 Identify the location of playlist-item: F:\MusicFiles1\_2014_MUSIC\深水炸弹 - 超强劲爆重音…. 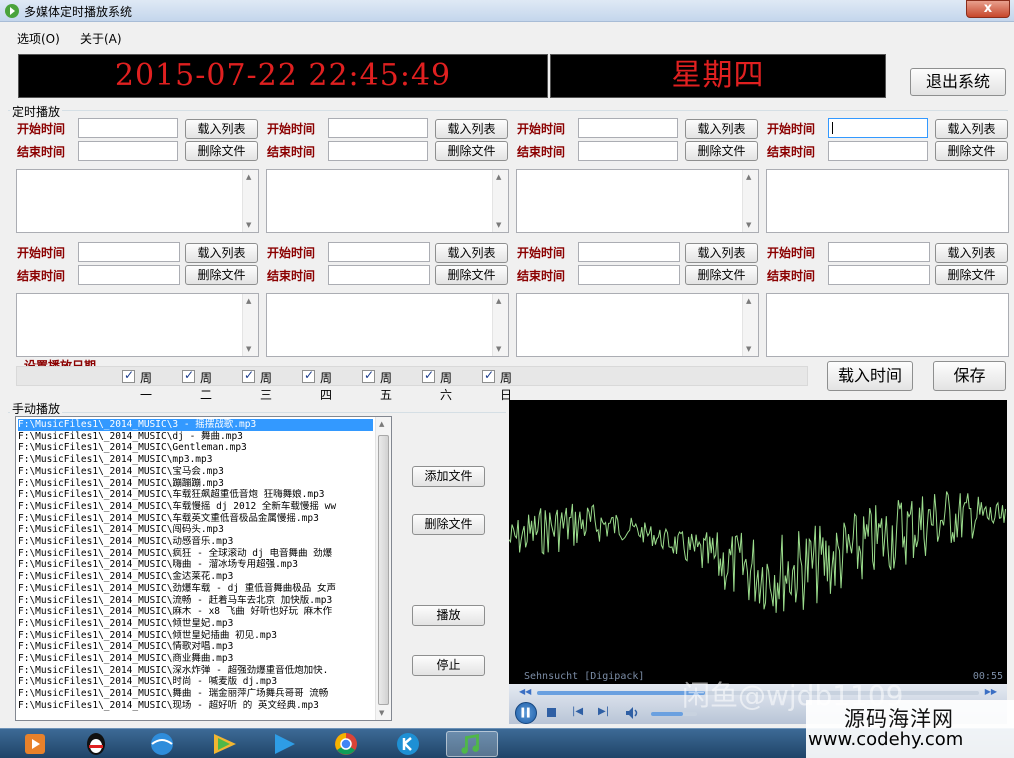
(195, 671).